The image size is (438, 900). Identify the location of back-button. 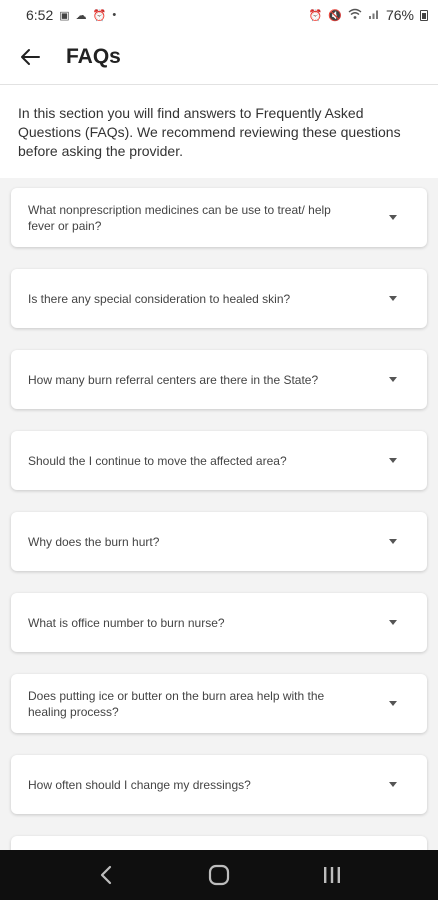
(30, 57).